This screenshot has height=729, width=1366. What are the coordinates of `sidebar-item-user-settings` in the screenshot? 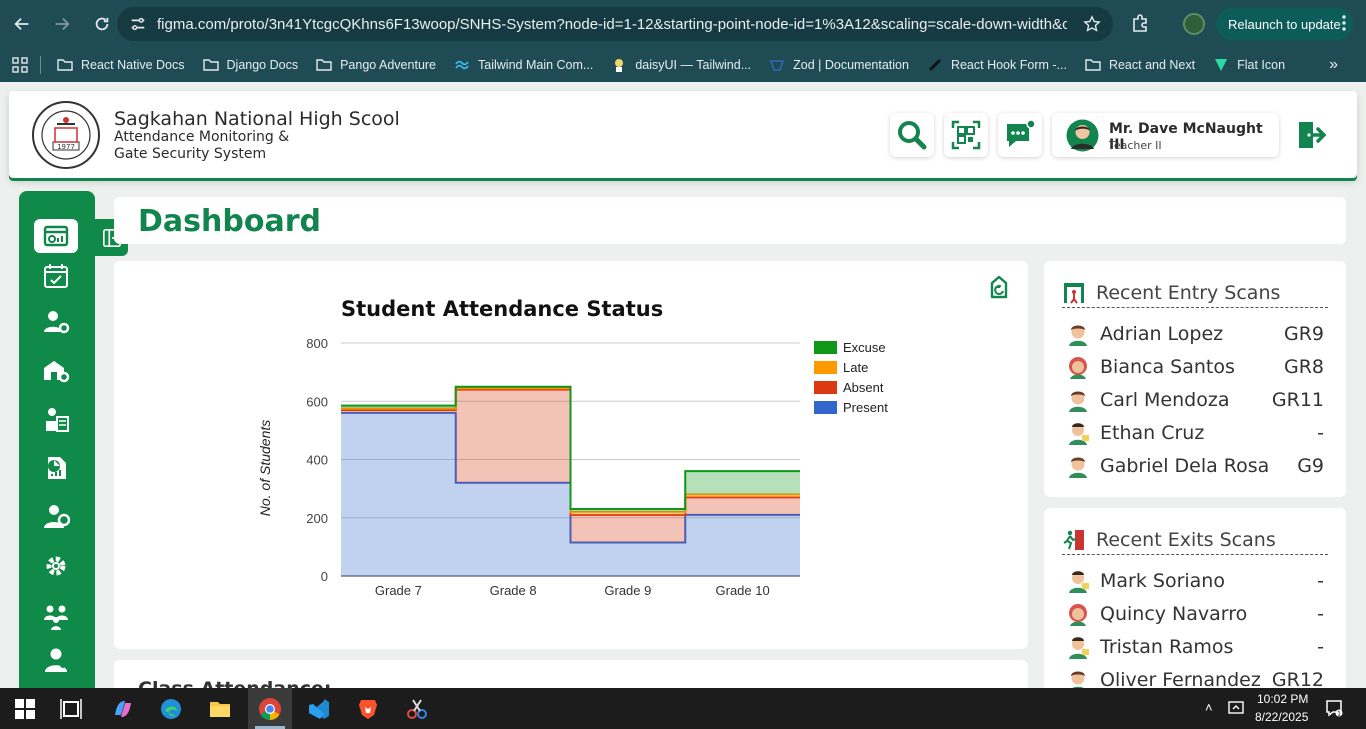 It's located at (56, 321).